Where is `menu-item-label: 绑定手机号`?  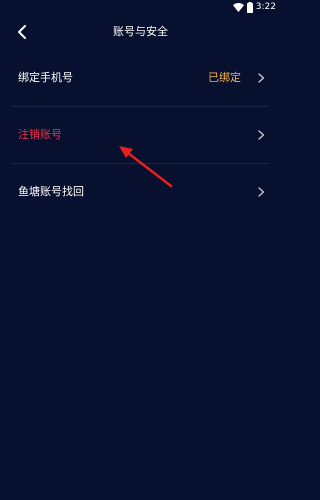 menu-item-label: 绑定手机号 is located at coordinates (45, 77).